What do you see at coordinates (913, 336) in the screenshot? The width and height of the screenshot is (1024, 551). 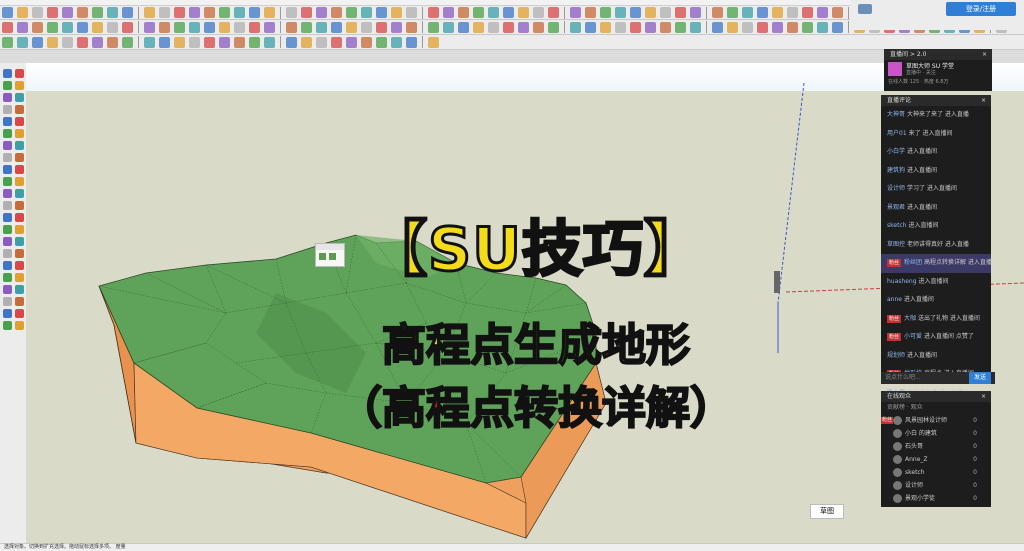 I see `chat-user: 小可爱` at bounding box center [913, 336].